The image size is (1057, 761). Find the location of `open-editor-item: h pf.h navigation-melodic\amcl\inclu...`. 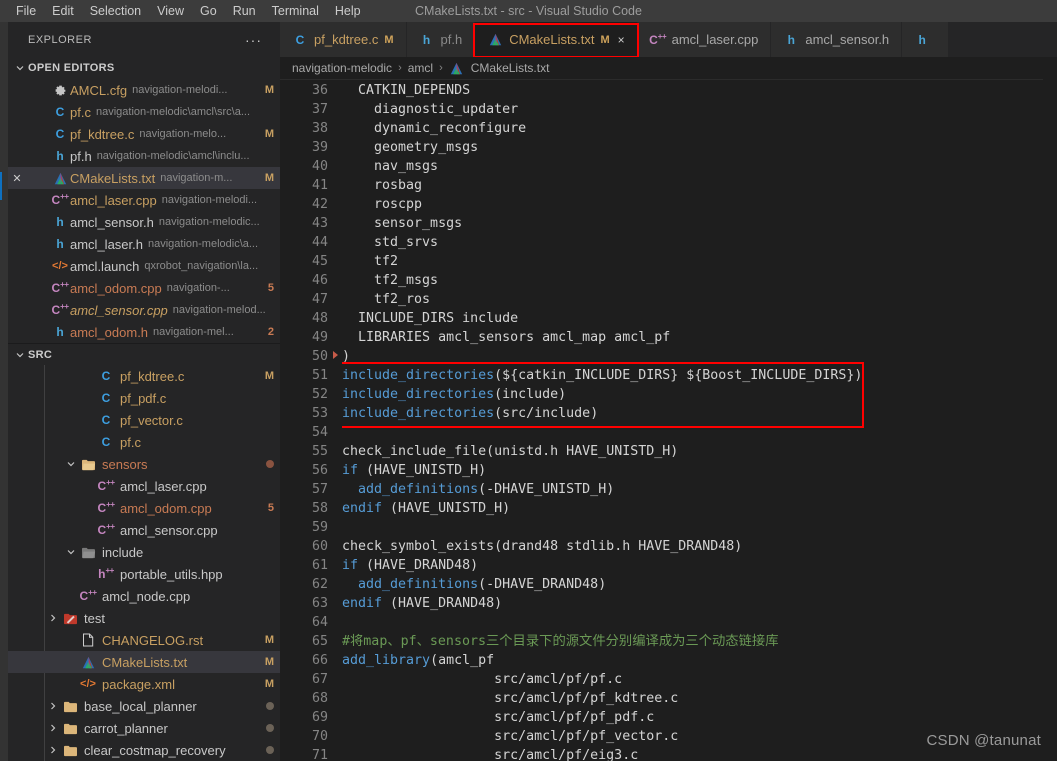

open-editor-item: h pf.h navigation-melodic\amcl\inclu... is located at coordinates (144, 156).